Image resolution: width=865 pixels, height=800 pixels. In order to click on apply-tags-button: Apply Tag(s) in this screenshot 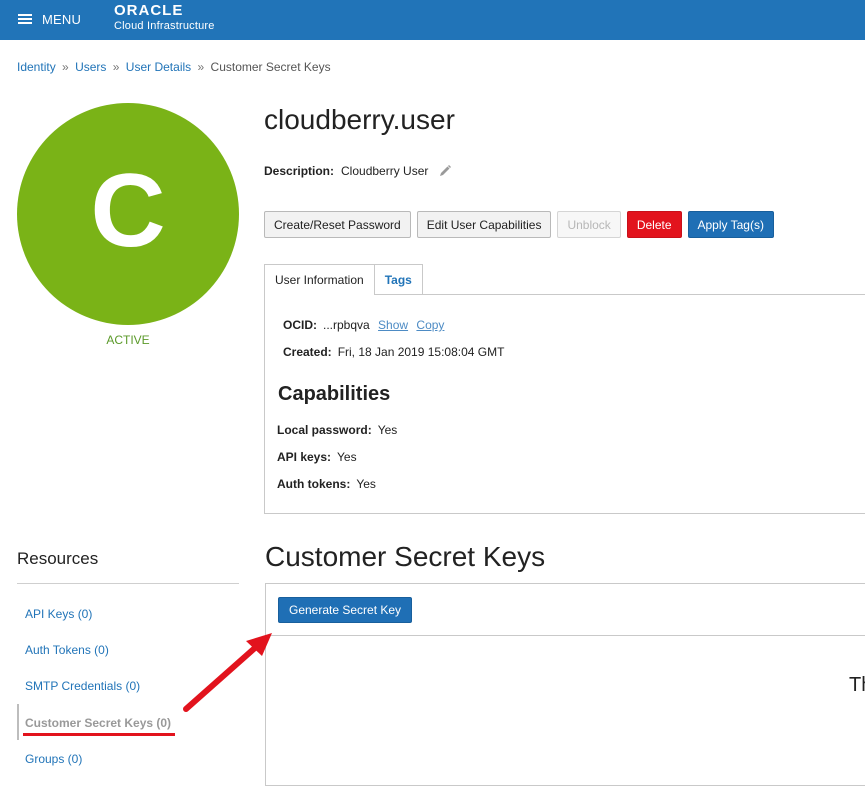, I will do `click(730, 224)`.